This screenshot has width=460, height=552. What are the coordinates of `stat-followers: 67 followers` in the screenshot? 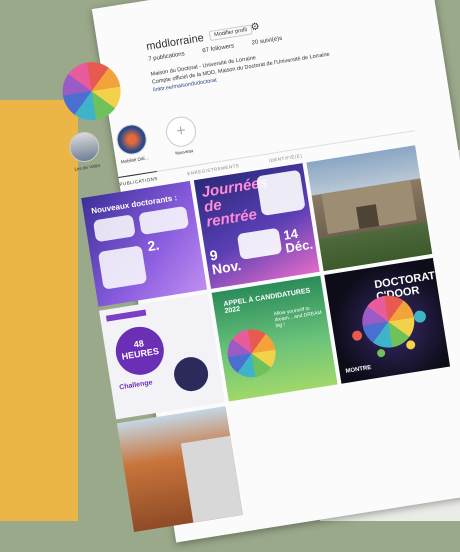 It's located at (218, 48).